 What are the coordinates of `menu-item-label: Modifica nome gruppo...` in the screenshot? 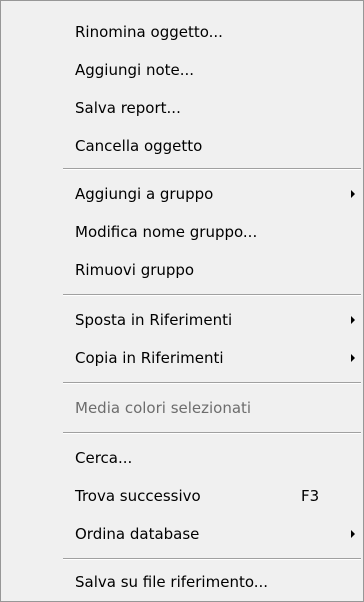 It's located at (166, 232).